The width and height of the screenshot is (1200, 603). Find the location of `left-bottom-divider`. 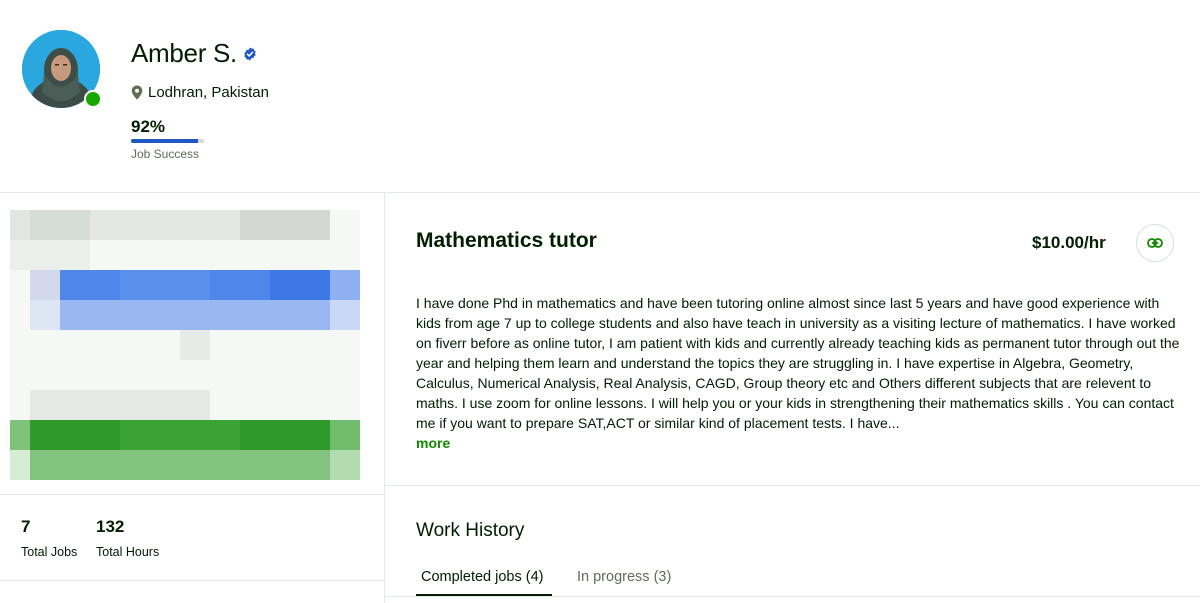

left-bottom-divider is located at coordinates (192, 580).